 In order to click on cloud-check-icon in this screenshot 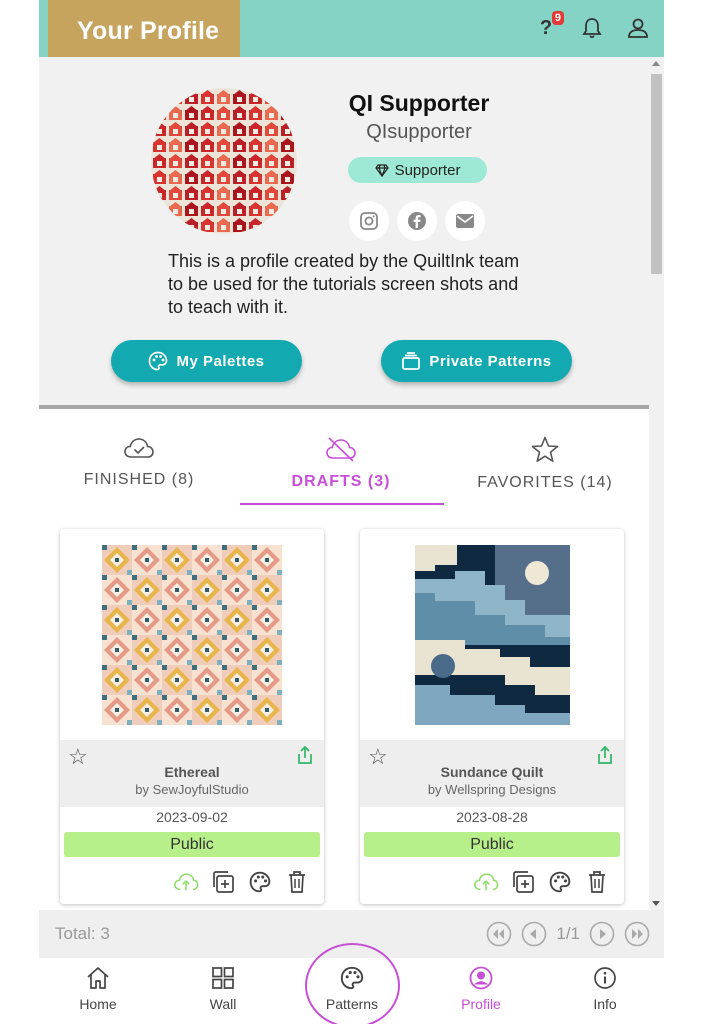, I will do `click(139, 448)`.